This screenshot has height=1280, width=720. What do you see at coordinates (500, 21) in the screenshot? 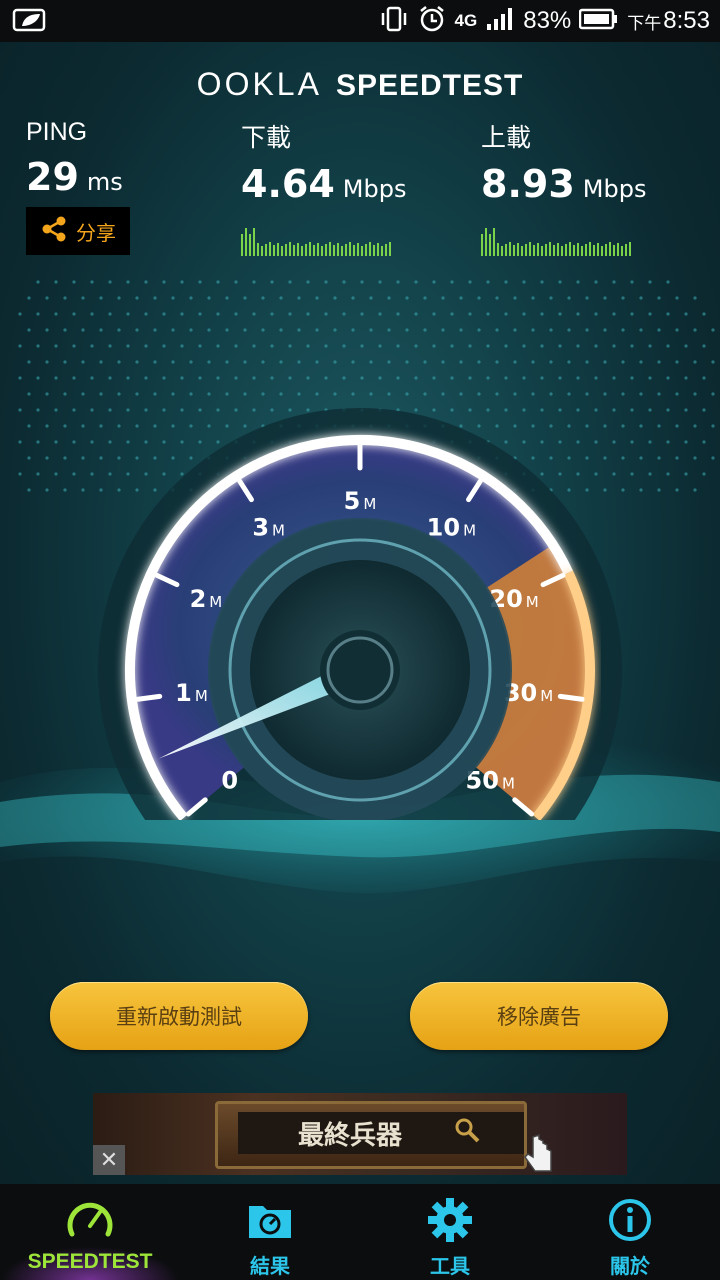
I see `signal-icon` at bounding box center [500, 21].